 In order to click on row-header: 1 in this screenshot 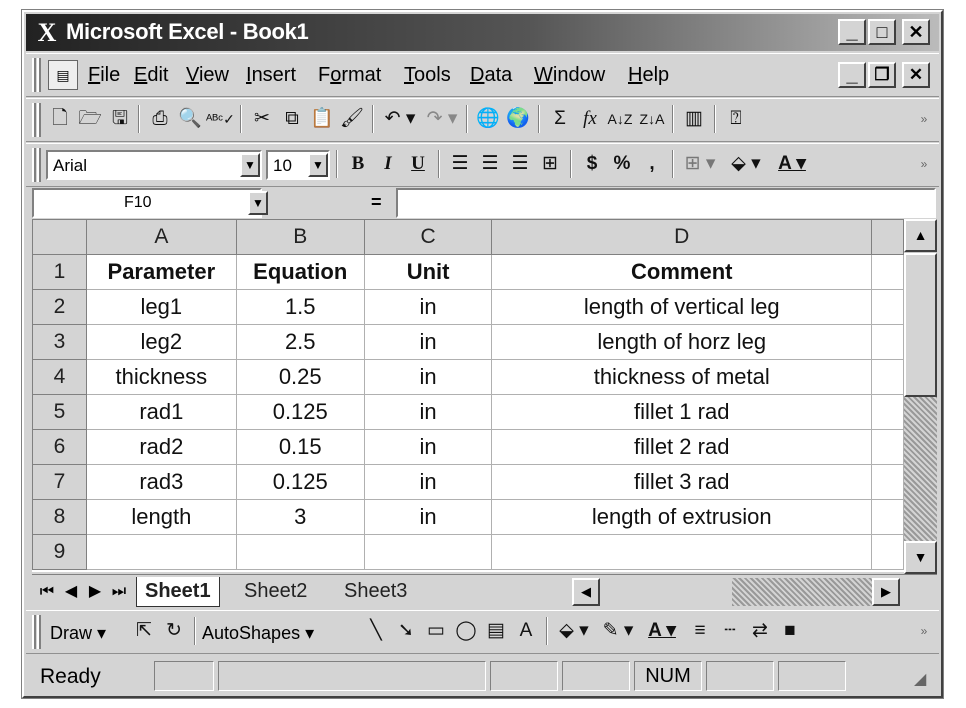, I will do `click(59, 272)`.